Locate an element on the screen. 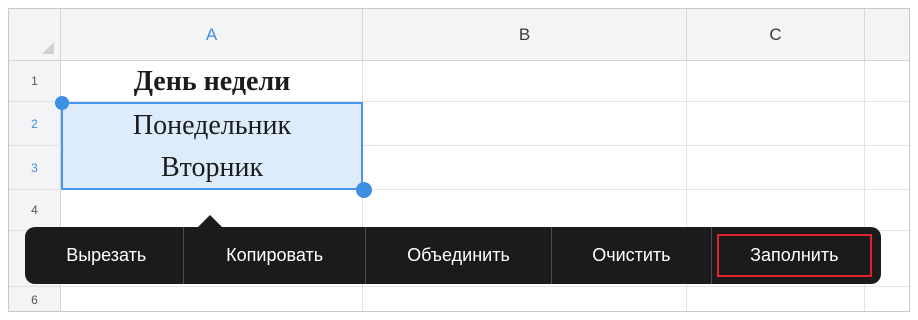 The height and width of the screenshot is (320, 918). select-all-corner is located at coordinates (35, 35).